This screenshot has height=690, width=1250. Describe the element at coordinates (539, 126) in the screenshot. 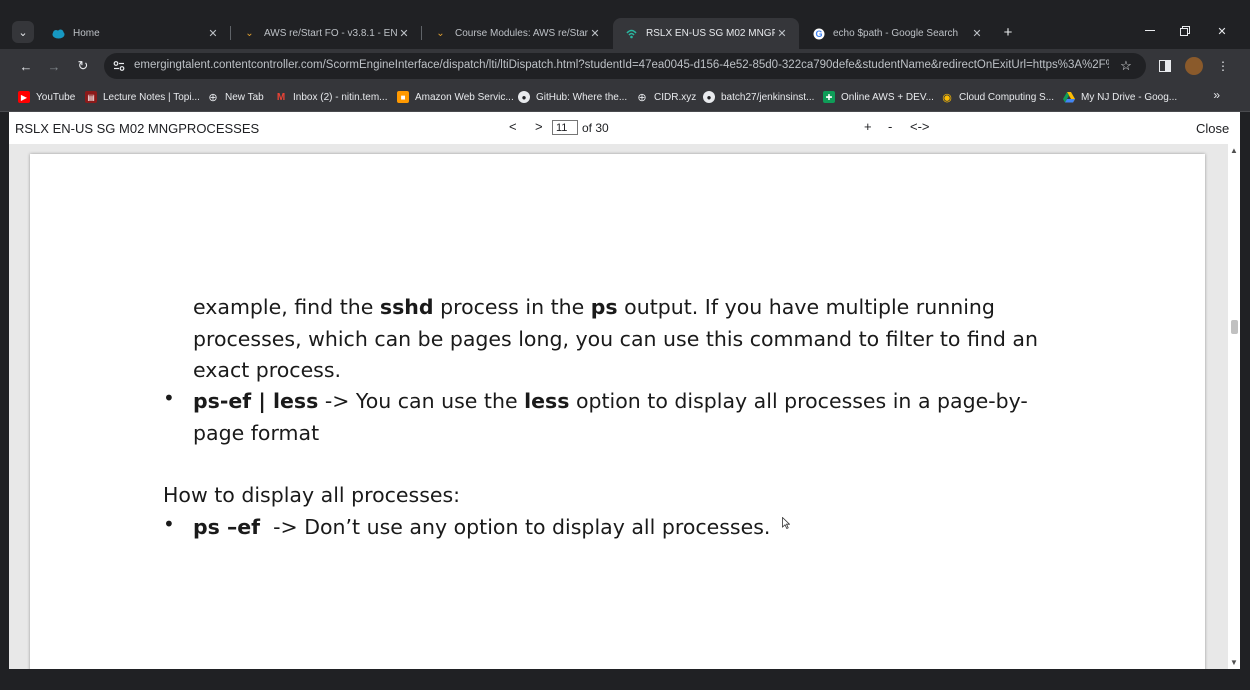

I see `next-page-button: >` at that location.